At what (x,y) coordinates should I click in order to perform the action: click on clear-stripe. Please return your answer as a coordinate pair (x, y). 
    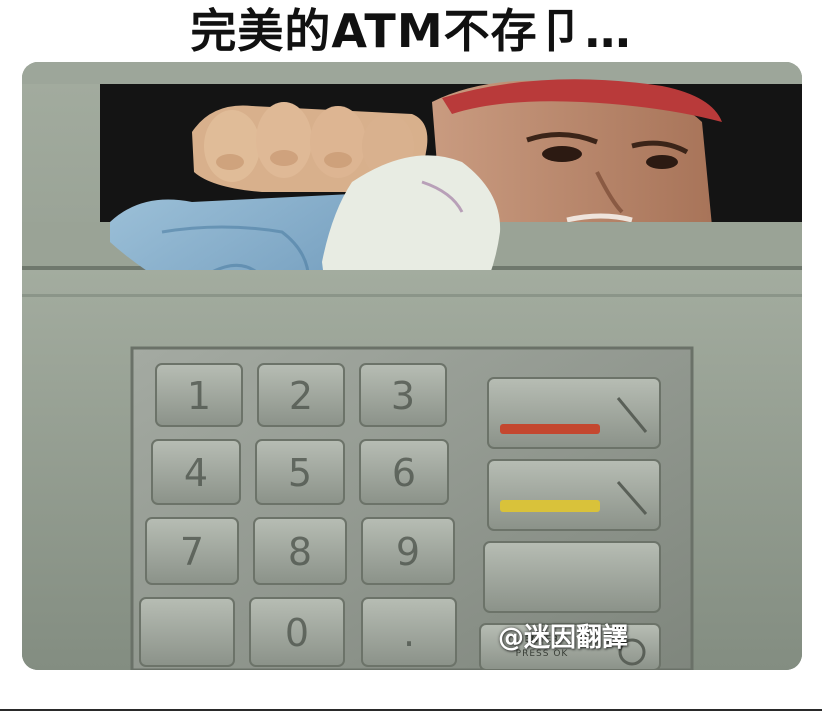
    Looking at the image, I should click on (550, 506).